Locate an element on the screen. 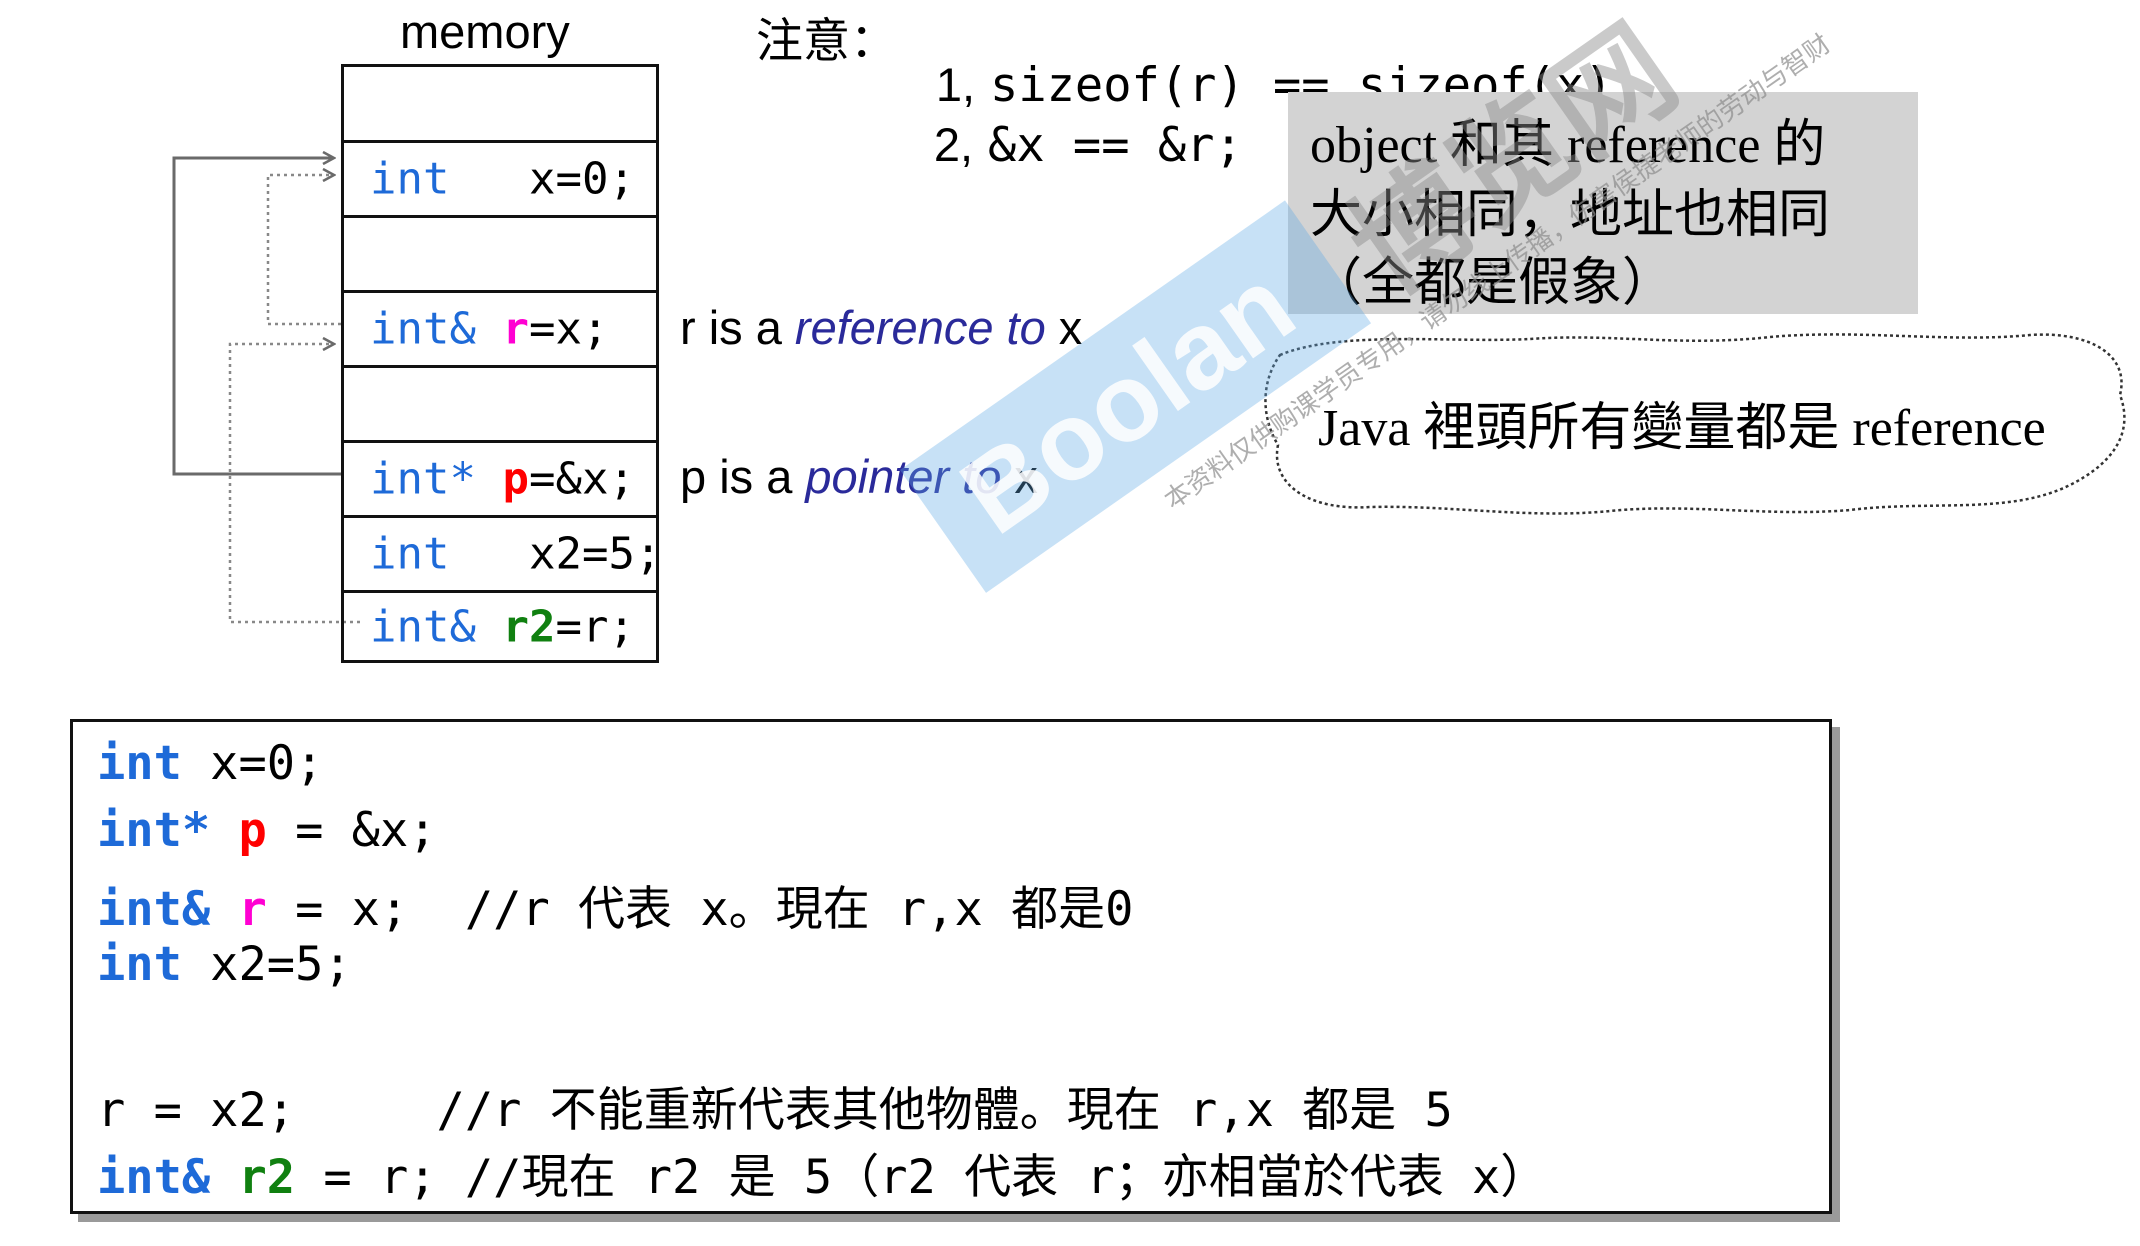 The image size is (2140, 1246). code-line-4: int x2=5; is located at coordinates (224, 964).